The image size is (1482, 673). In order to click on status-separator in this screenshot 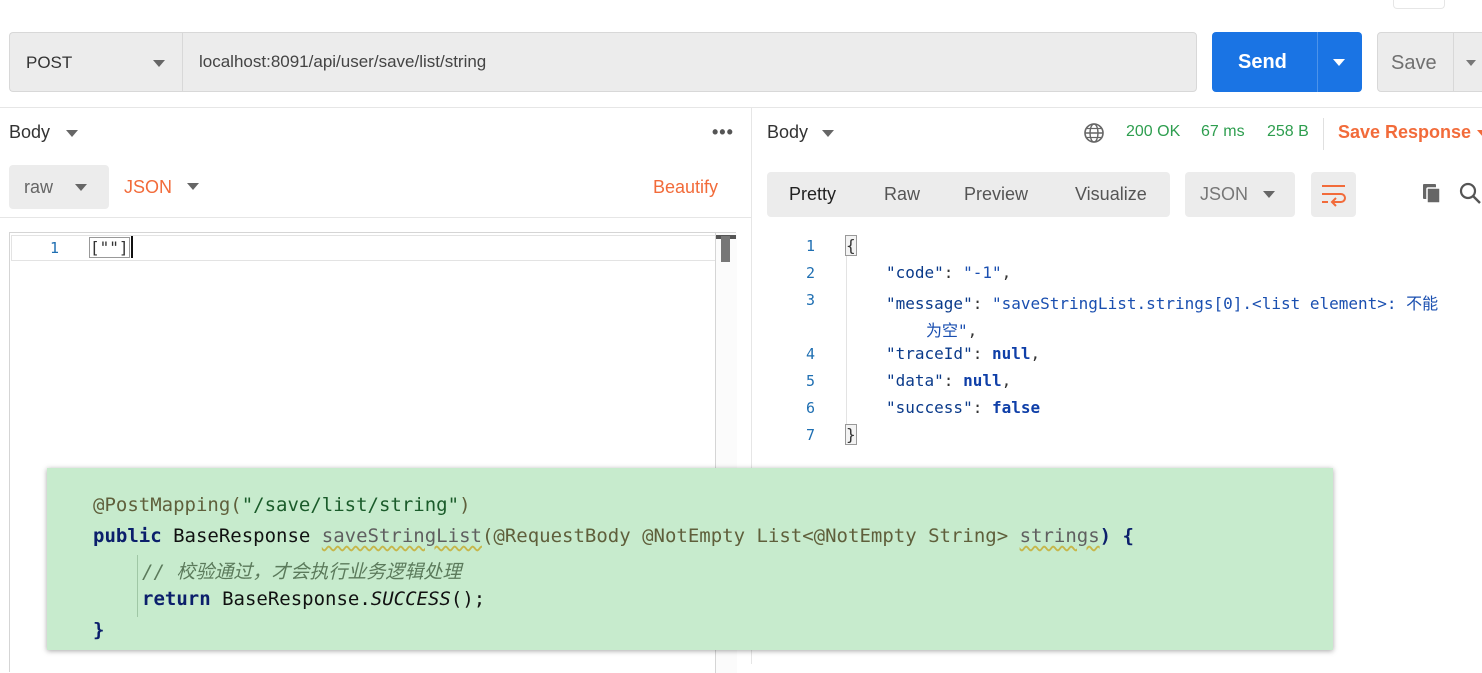, I will do `click(1323, 134)`.